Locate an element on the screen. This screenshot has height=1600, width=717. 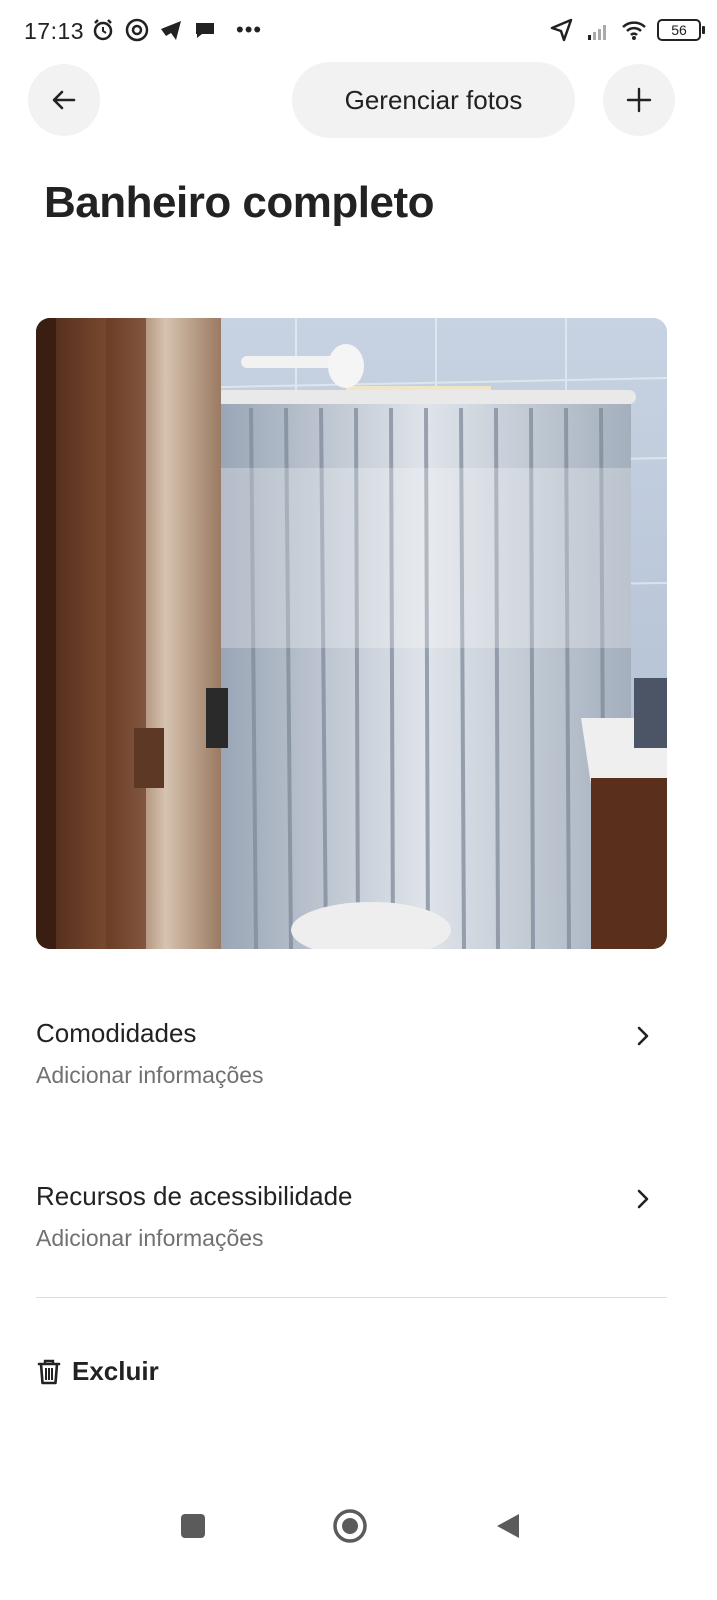
status-bar: 17:13 ••• 56 is located at coordinates (358, 32).